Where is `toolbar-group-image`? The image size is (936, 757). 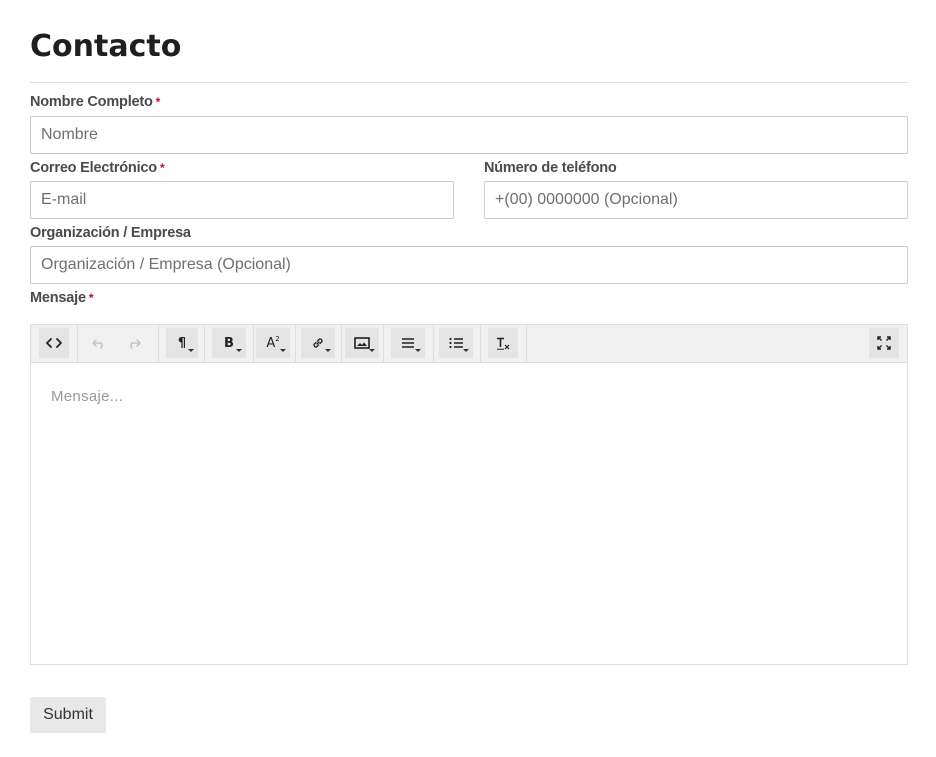
toolbar-group-image is located at coordinates (362, 343).